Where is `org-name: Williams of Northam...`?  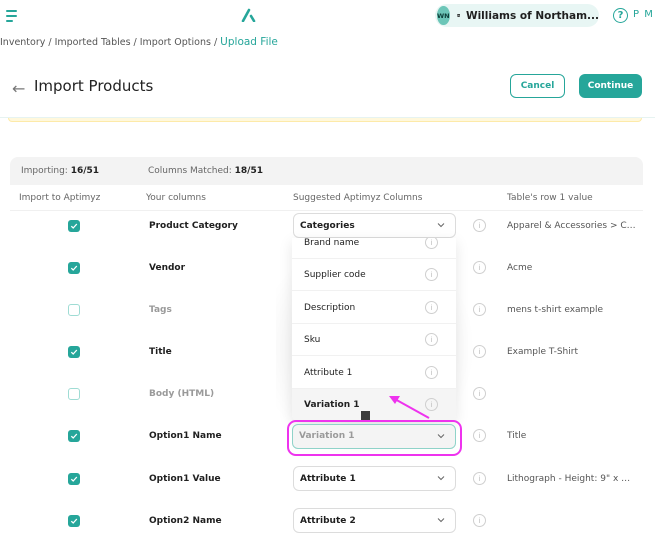 org-name: Williams of Northam... is located at coordinates (532, 15).